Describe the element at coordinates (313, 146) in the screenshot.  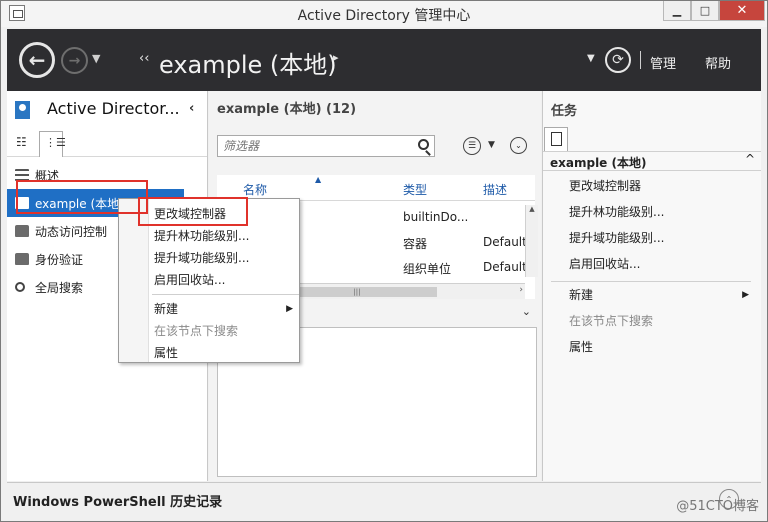
I see `filter-input` at that location.